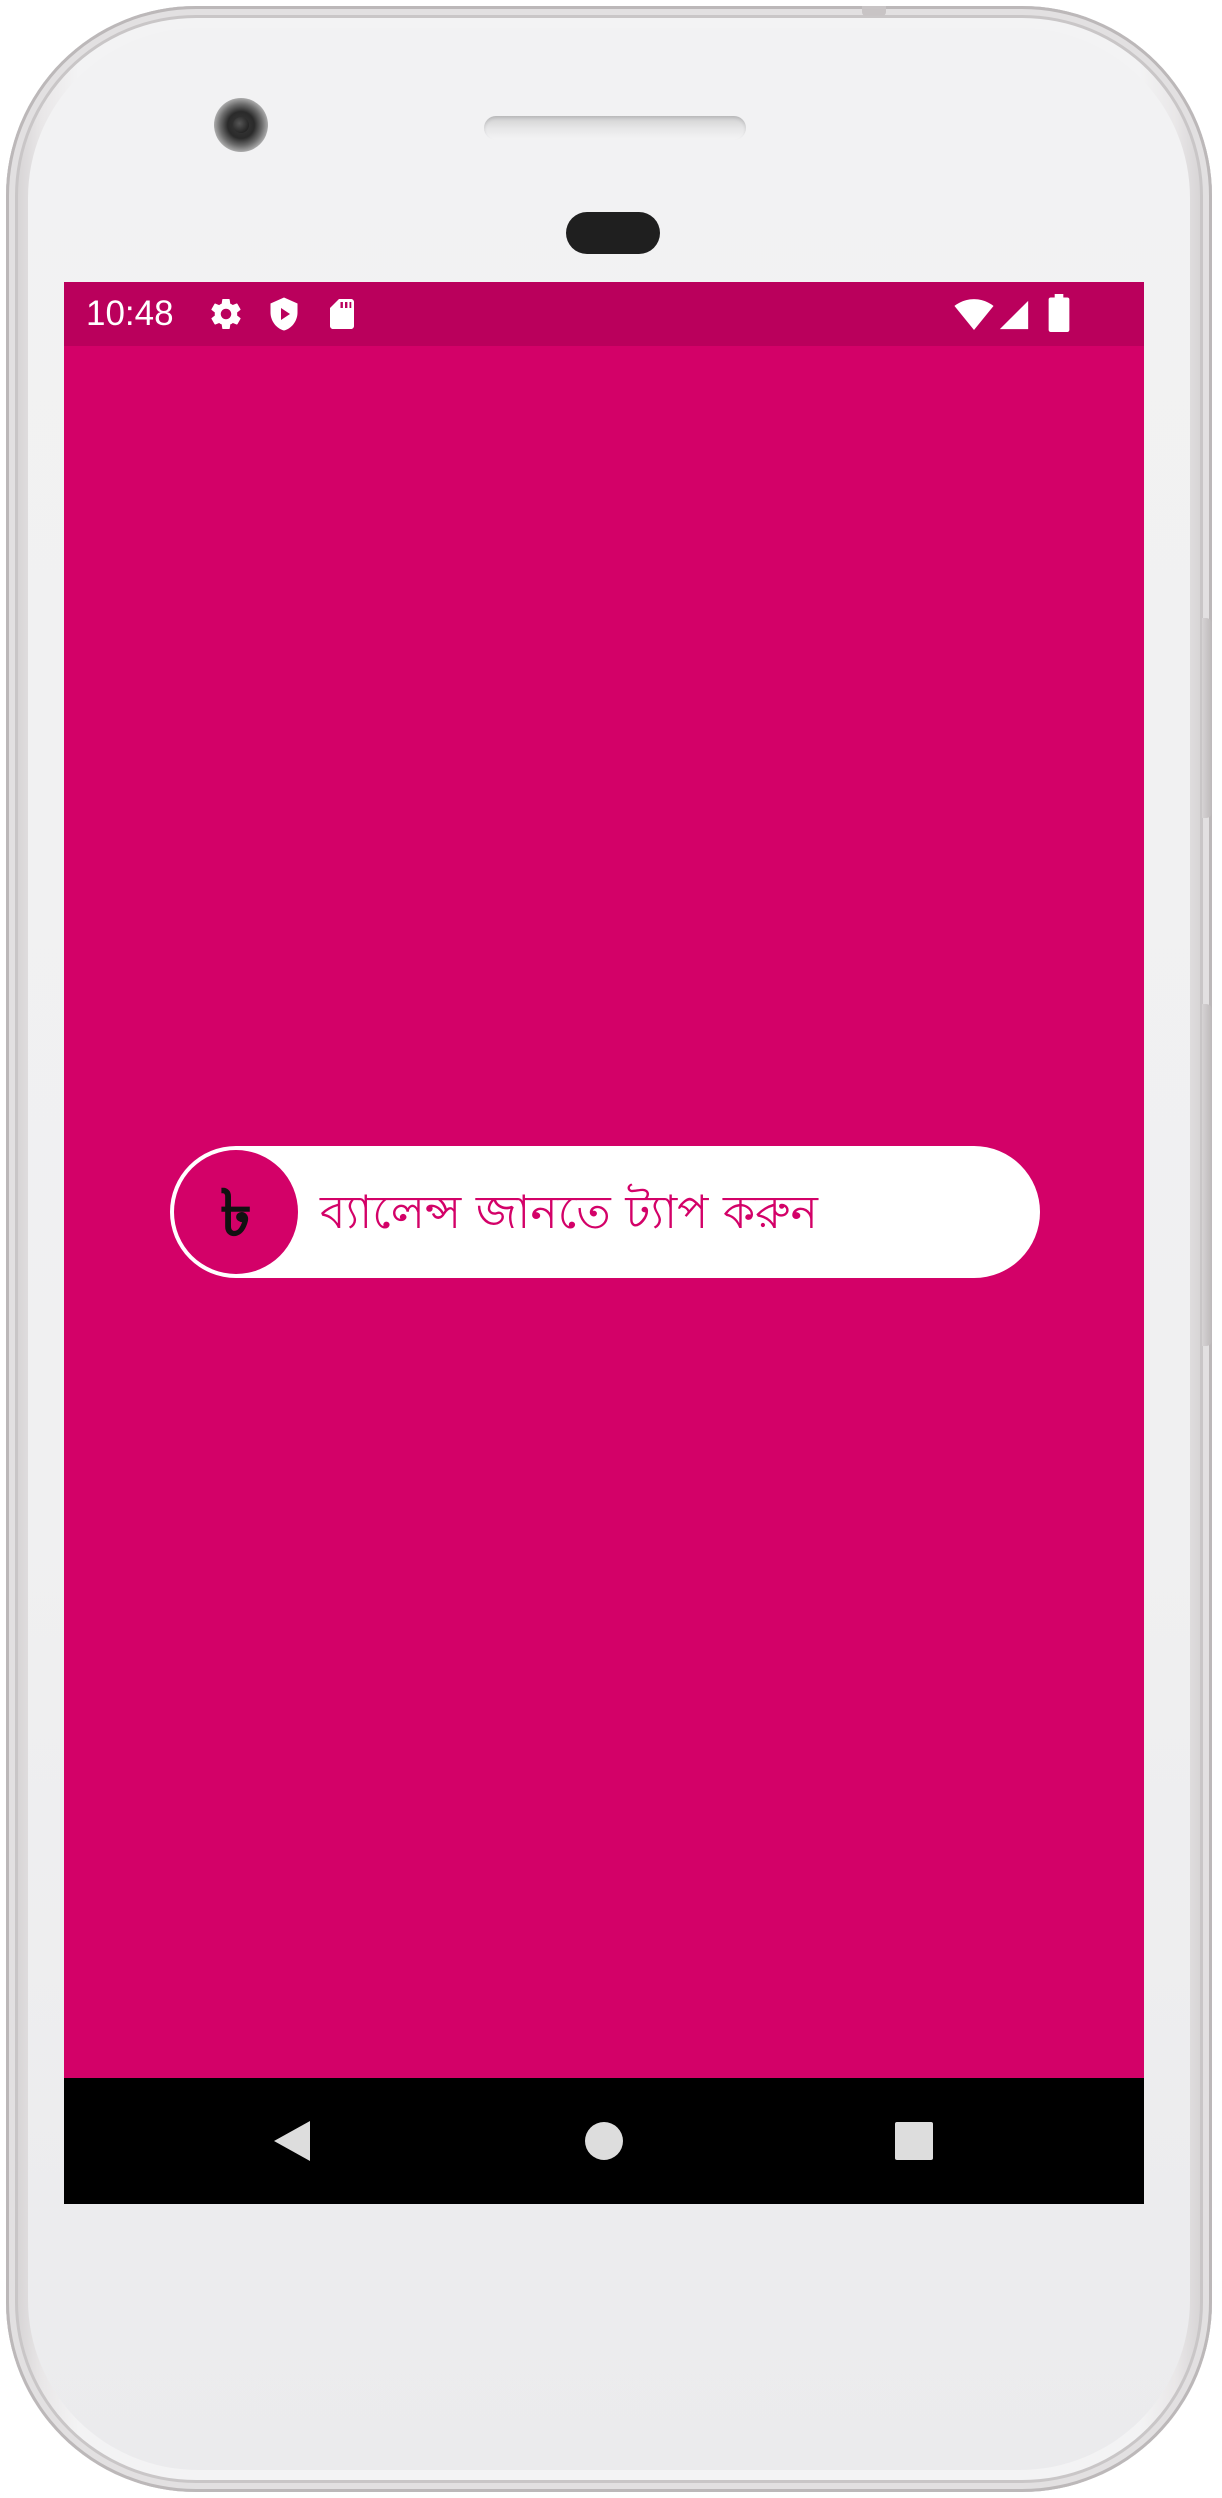 This screenshot has width=1222, height=2498. I want to click on front-camera, so click(241, 125).